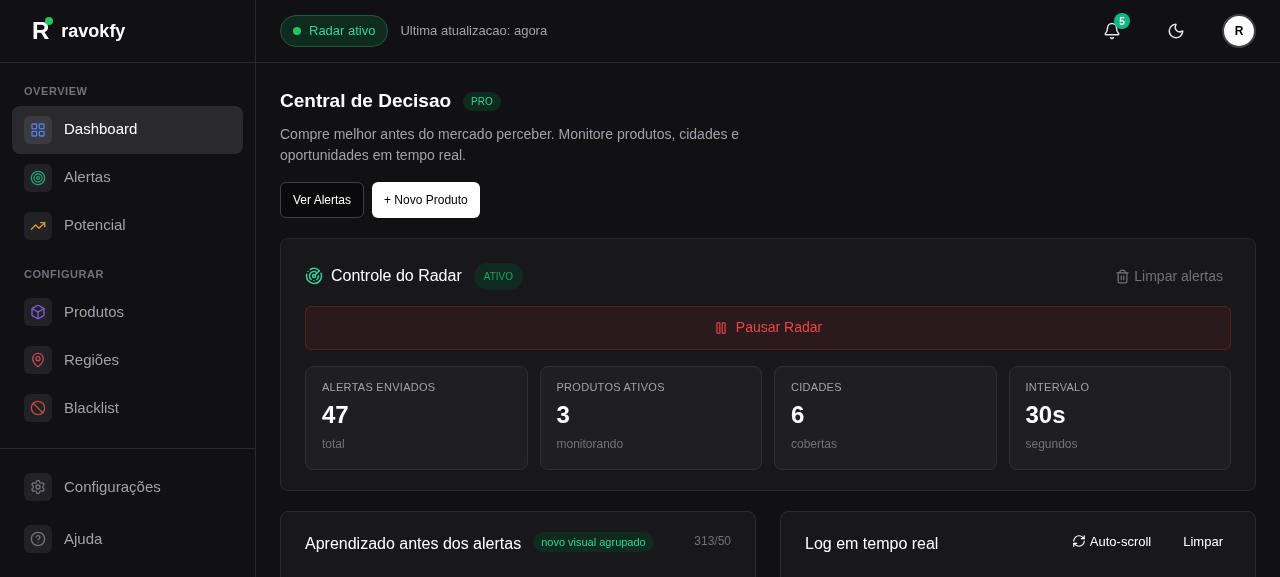 The width and height of the screenshot is (1280, 577). Describe the element at coordinates (396, 276) in the screenshot. I see `card-title: Controle do Radar` at that location.